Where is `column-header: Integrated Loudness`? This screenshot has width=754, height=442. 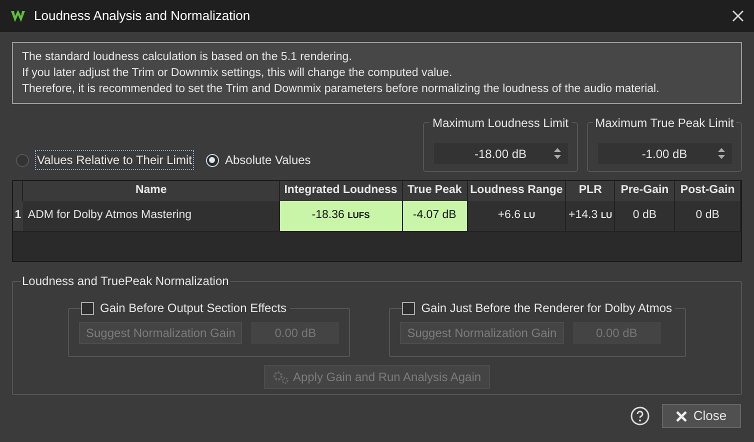 column-header: Integrated Loudness is located at coordinates (340, 191).